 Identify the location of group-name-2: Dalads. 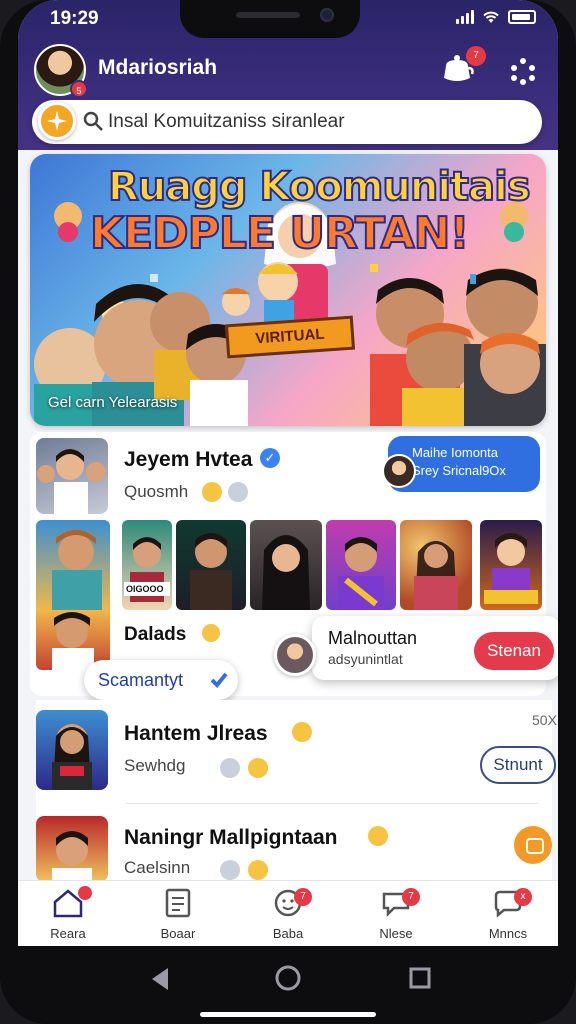
(155, 635).